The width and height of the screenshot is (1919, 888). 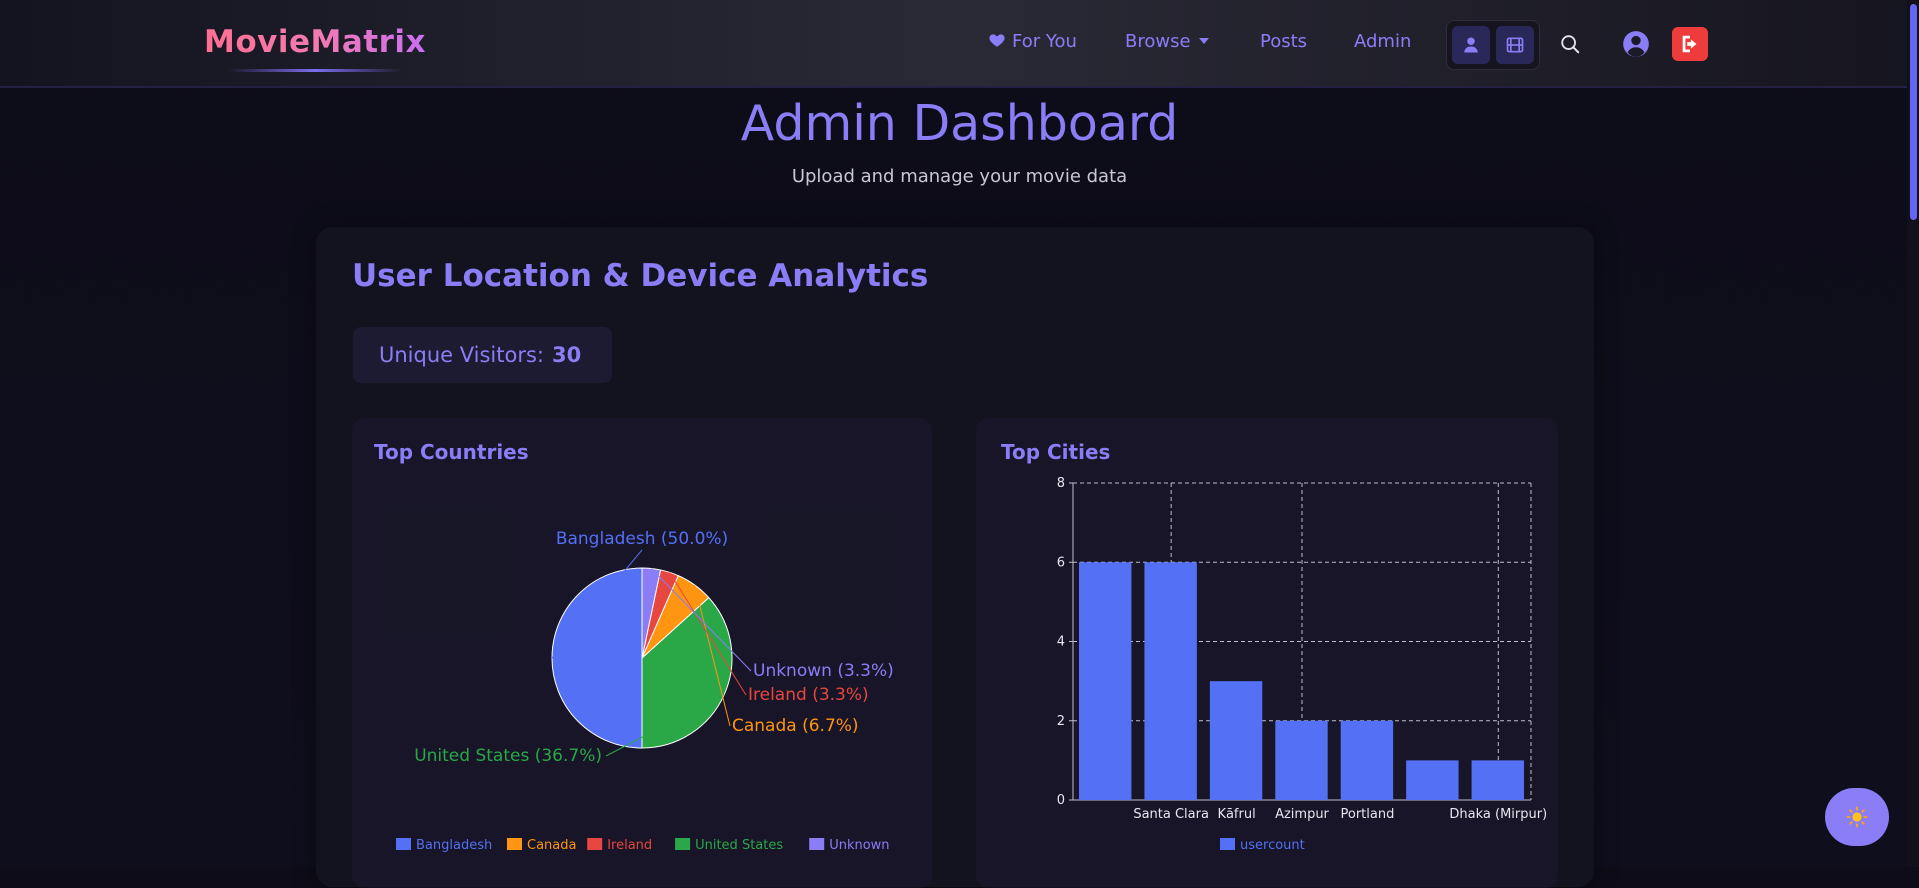 What do you see at coordinates (451, 452) in the screenshot?
I see `countries-panel-title: Top Countries` at bounding box center [451, 452].